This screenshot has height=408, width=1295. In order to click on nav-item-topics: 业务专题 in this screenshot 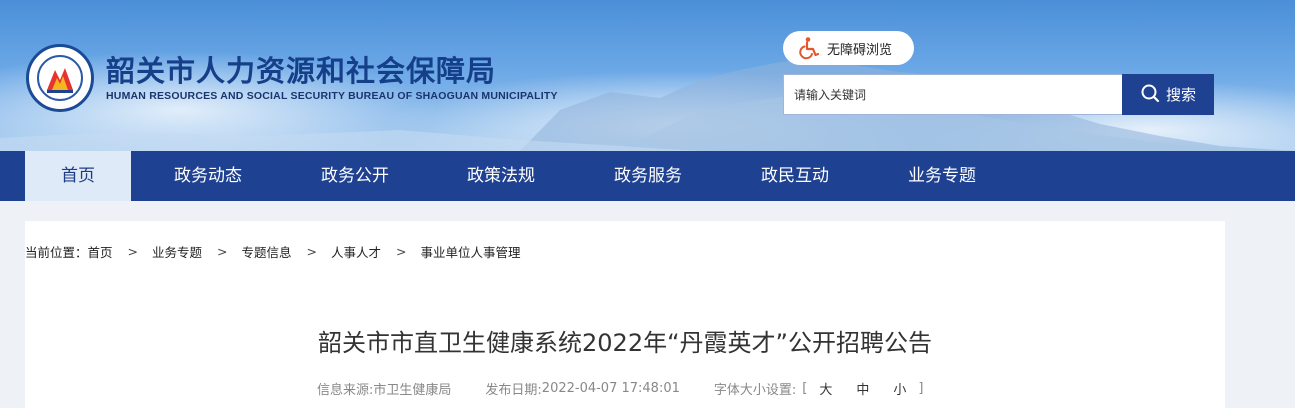, I will do `click(942, 176)`.